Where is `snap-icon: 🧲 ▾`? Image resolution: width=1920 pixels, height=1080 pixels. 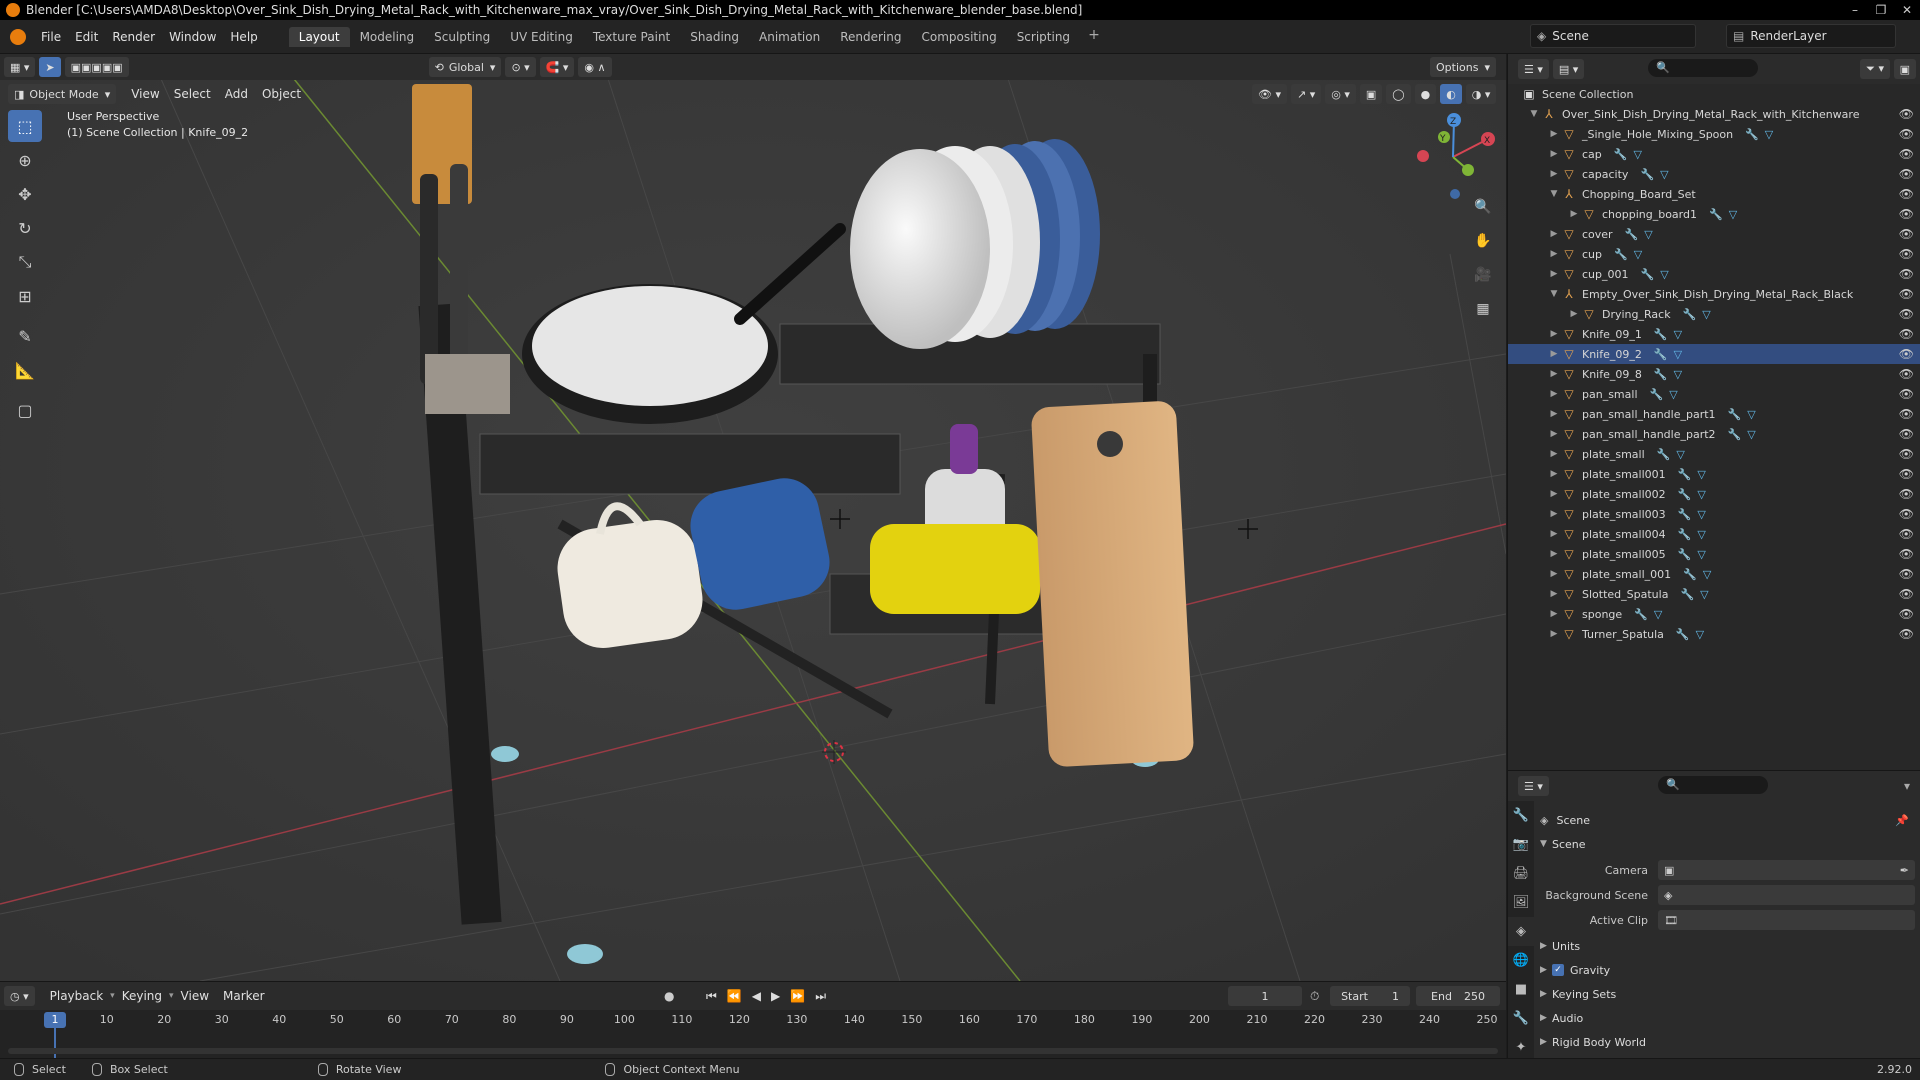
snap-icon: 🧲 ▾ is located at coordinates (557, 67).